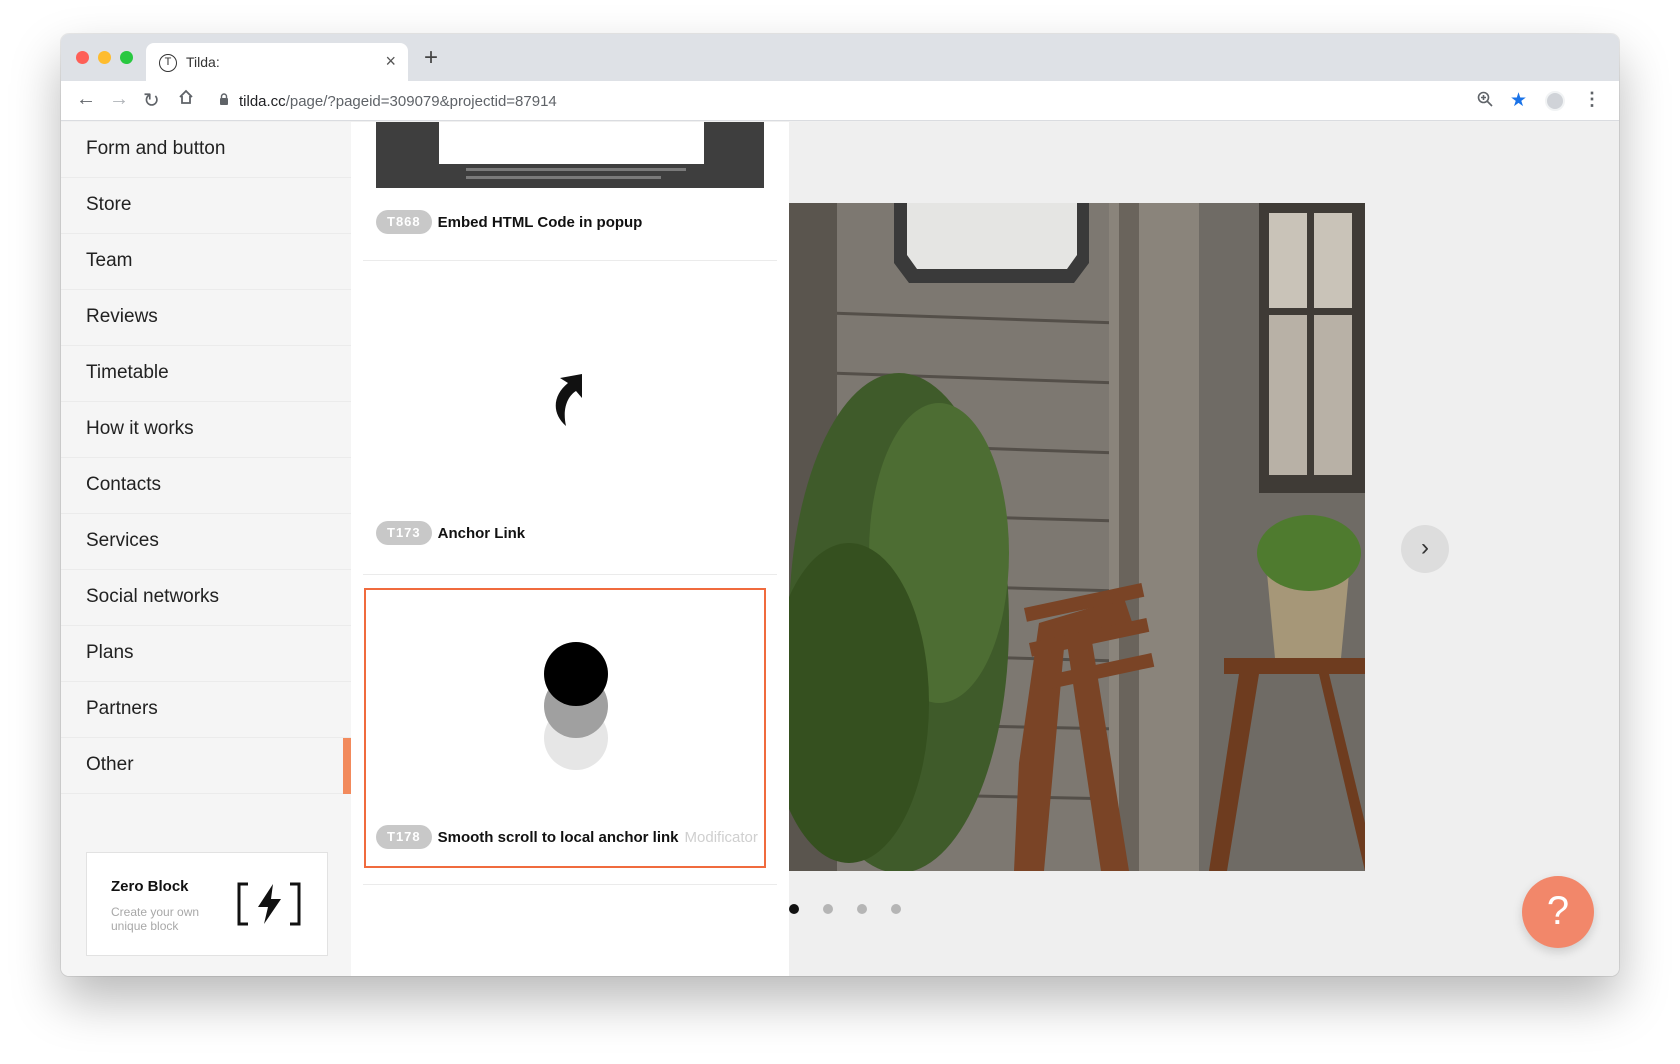  Describe the element at coordinates (721, 837) in the screenshot. I see `block-modifier-tag: Modificator` at that location.